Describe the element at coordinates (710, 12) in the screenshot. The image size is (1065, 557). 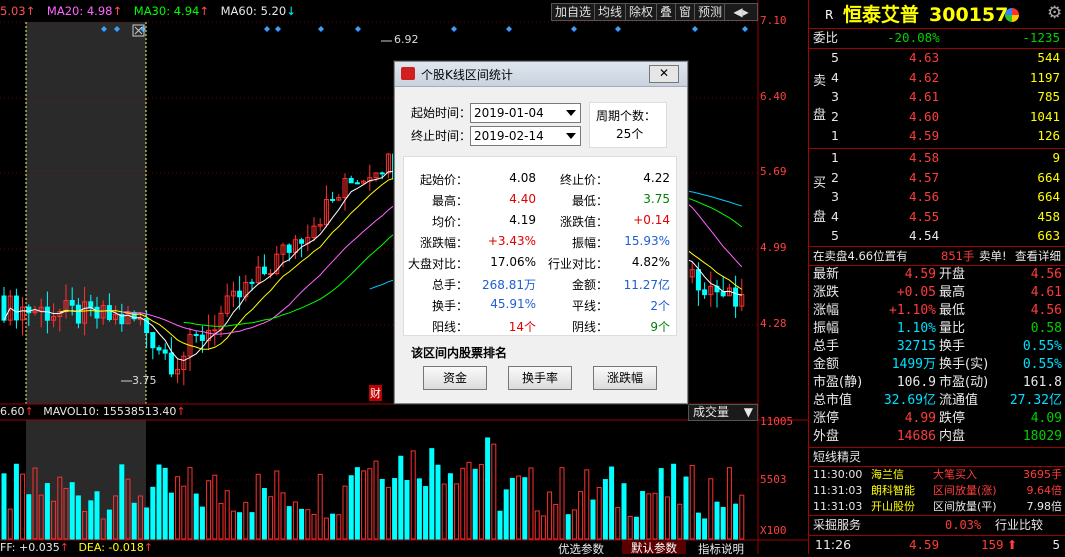
I see `forecast-button: 预测` at that location.